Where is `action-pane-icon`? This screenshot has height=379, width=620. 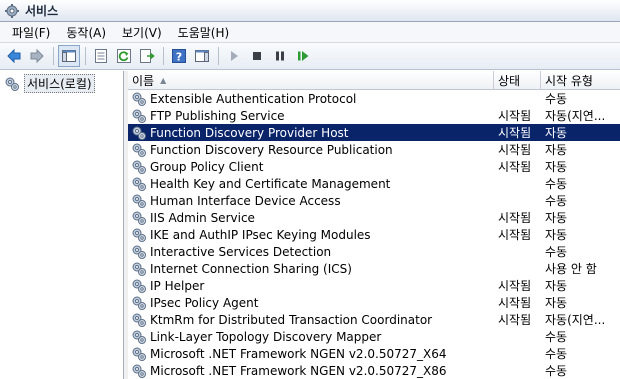 action-pane-icon is located at coordinates (202, 56).